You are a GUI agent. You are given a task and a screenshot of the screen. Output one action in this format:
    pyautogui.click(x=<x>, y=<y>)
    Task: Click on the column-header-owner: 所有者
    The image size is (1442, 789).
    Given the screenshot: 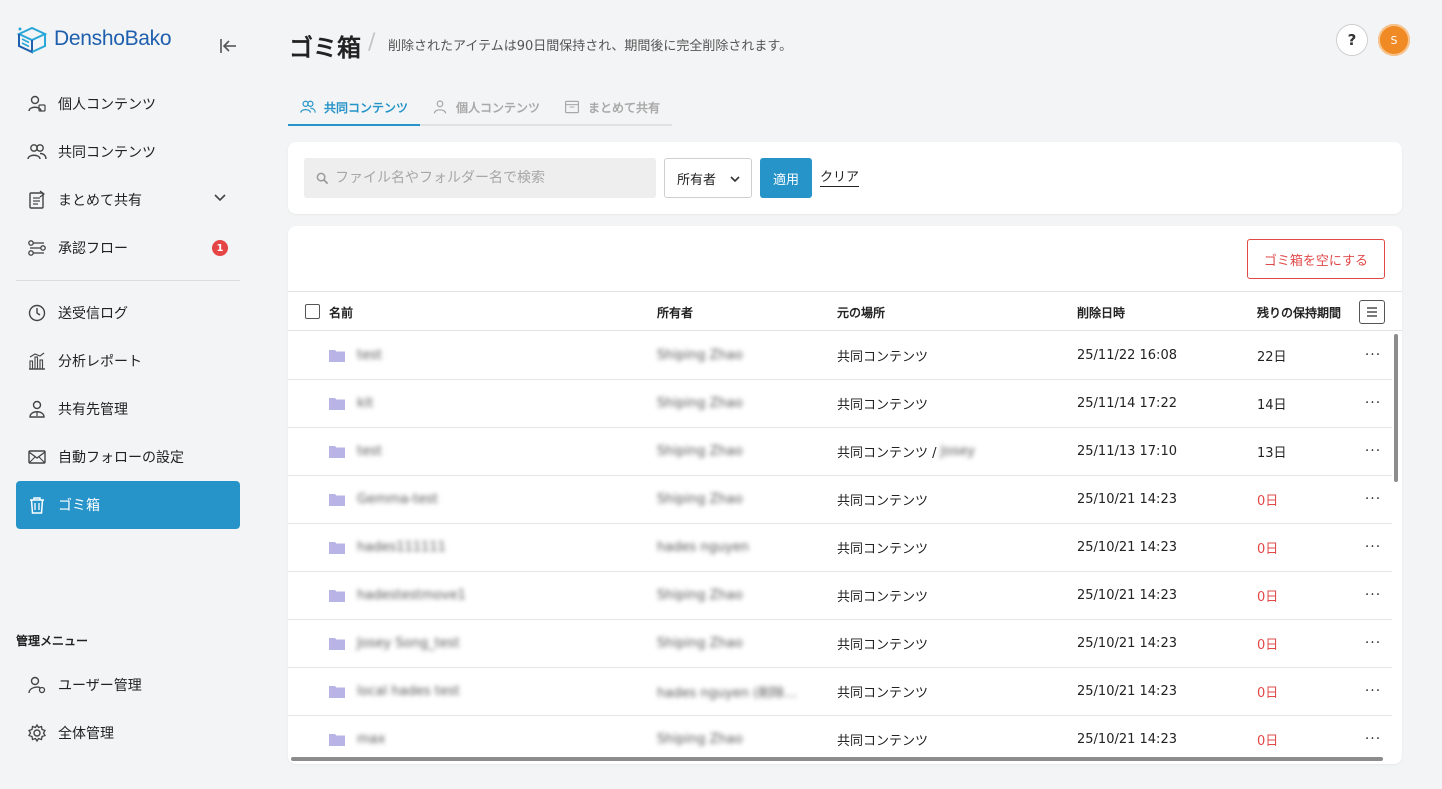 What is the action you would take?
    pyautogui.click(x=675, y=312)
    